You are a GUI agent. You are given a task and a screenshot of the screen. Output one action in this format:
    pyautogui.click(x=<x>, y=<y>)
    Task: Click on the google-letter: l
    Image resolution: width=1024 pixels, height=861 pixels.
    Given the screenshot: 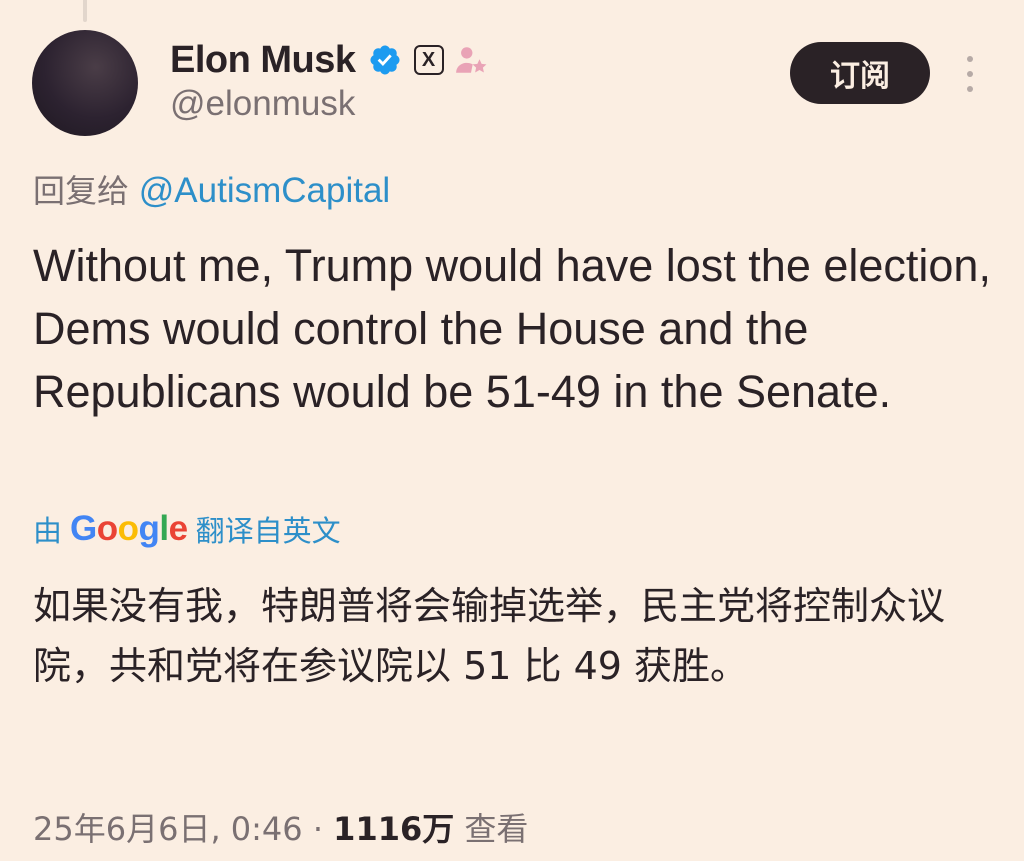 What is the action you would take?
    pyautogui.click(x=164, y=528)
    